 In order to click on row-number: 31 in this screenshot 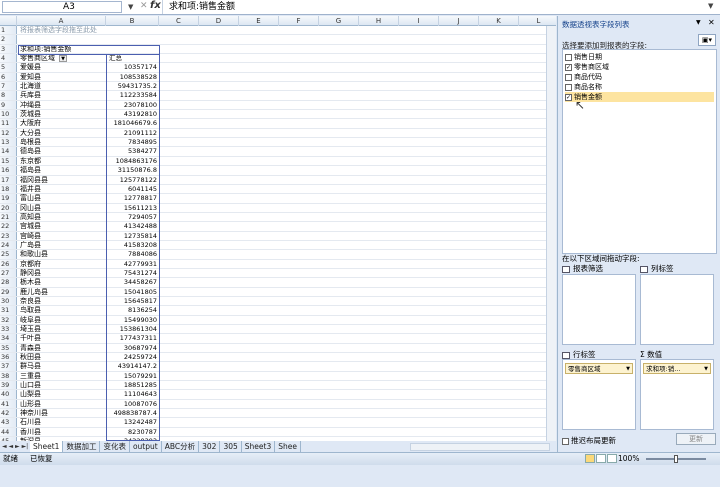, I will do `click(8, 310)`.